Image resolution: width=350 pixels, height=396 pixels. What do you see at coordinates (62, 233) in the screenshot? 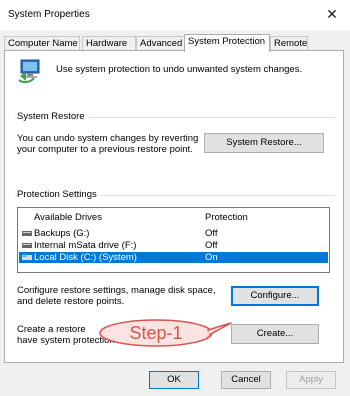
I see `drive-name: Backups (G:)` at bounding box center [62, 233].